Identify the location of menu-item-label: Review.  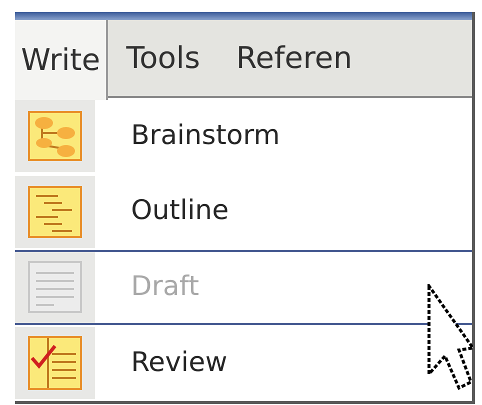
(179, 363).